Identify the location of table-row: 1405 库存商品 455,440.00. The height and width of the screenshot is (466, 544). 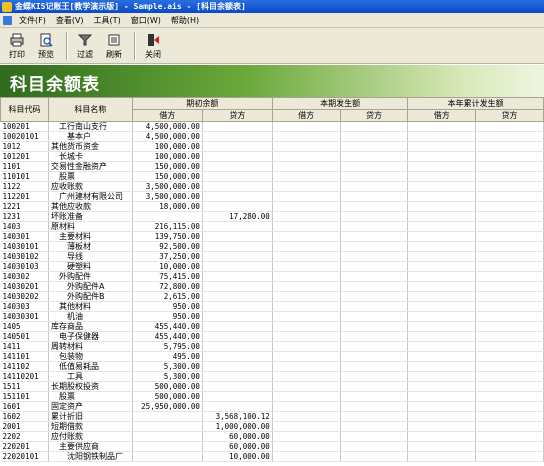
(272, 326).